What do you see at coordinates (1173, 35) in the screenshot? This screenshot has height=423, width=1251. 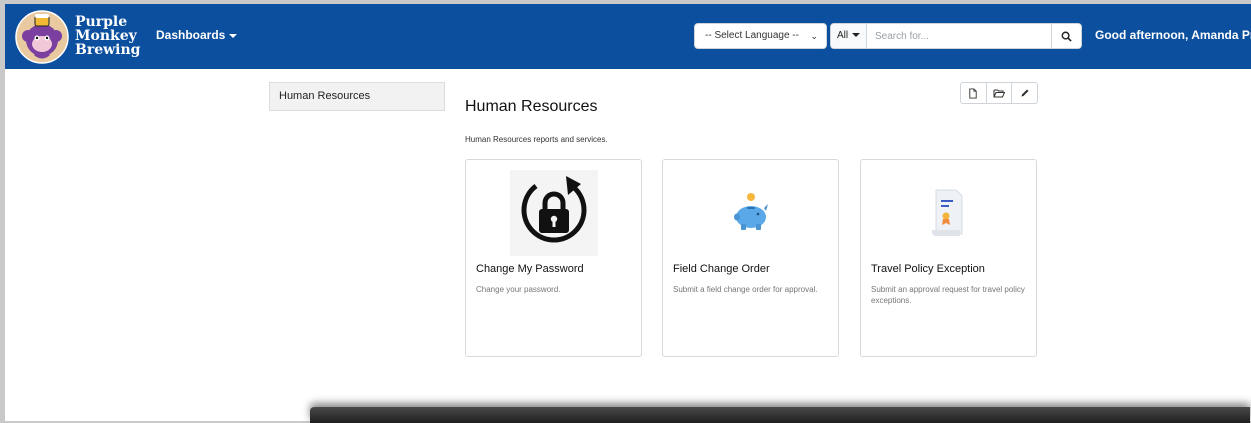 I see `user-greeting: Good afternoon, Amanda Price` at bounding box center [1173, 35].